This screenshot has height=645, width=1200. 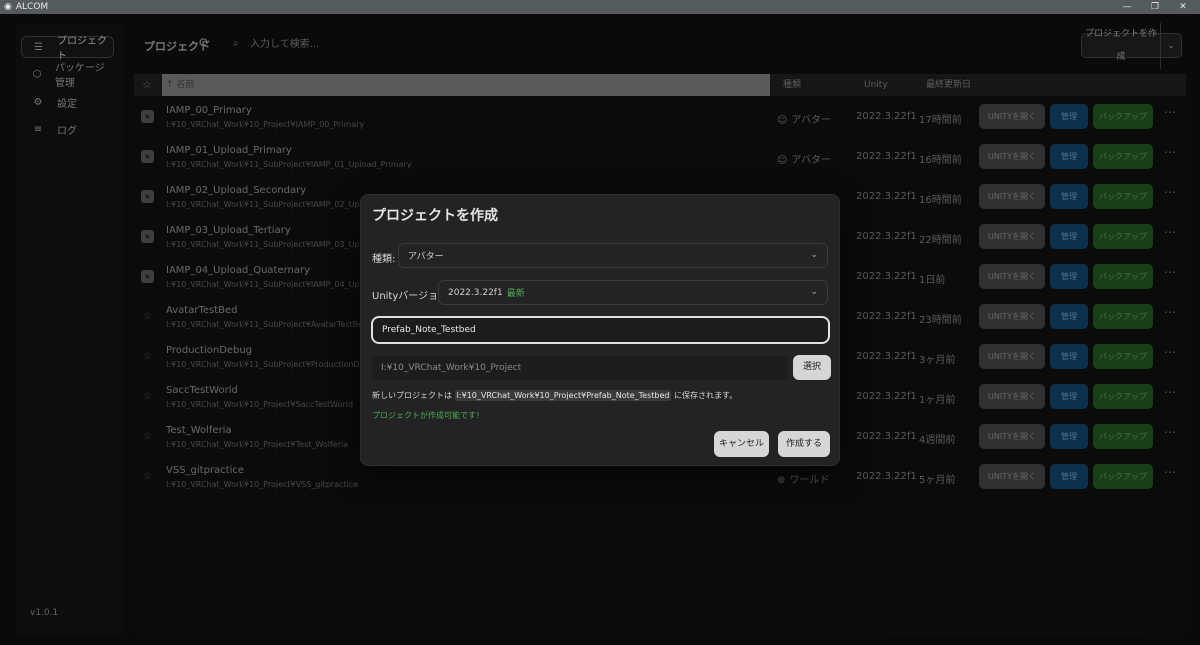 What do you see at coordinates (706, 395) in the screenshot?
I see `save-suffix: に保存されます。` at bounding box center [706, 395].